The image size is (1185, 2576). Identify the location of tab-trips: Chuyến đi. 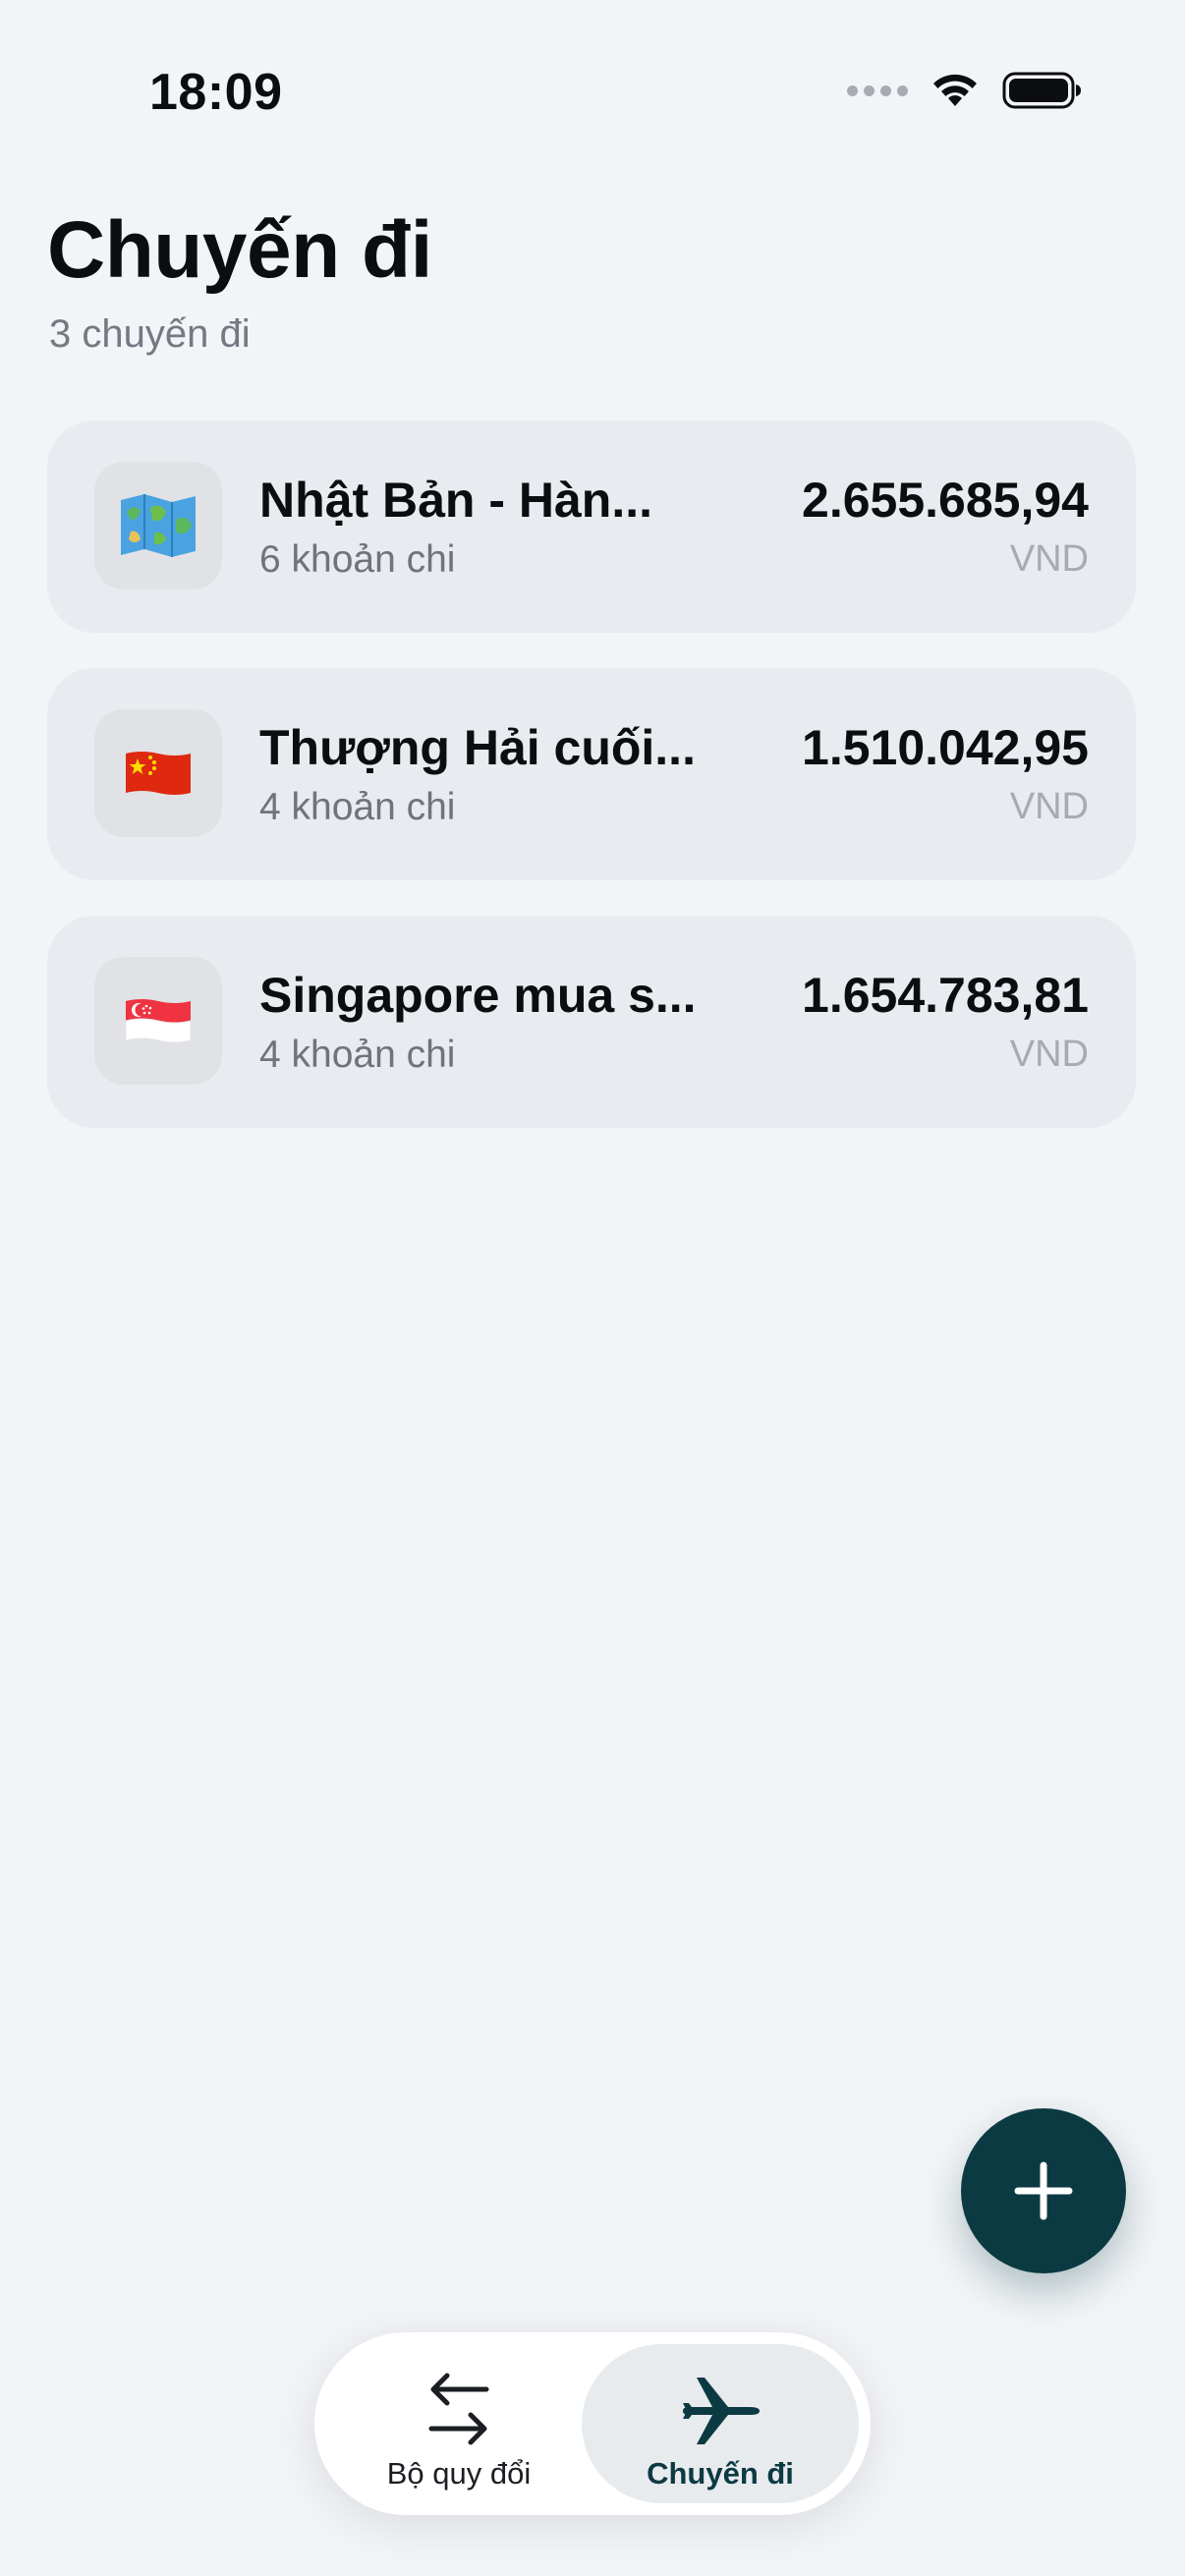
(720, 2423).